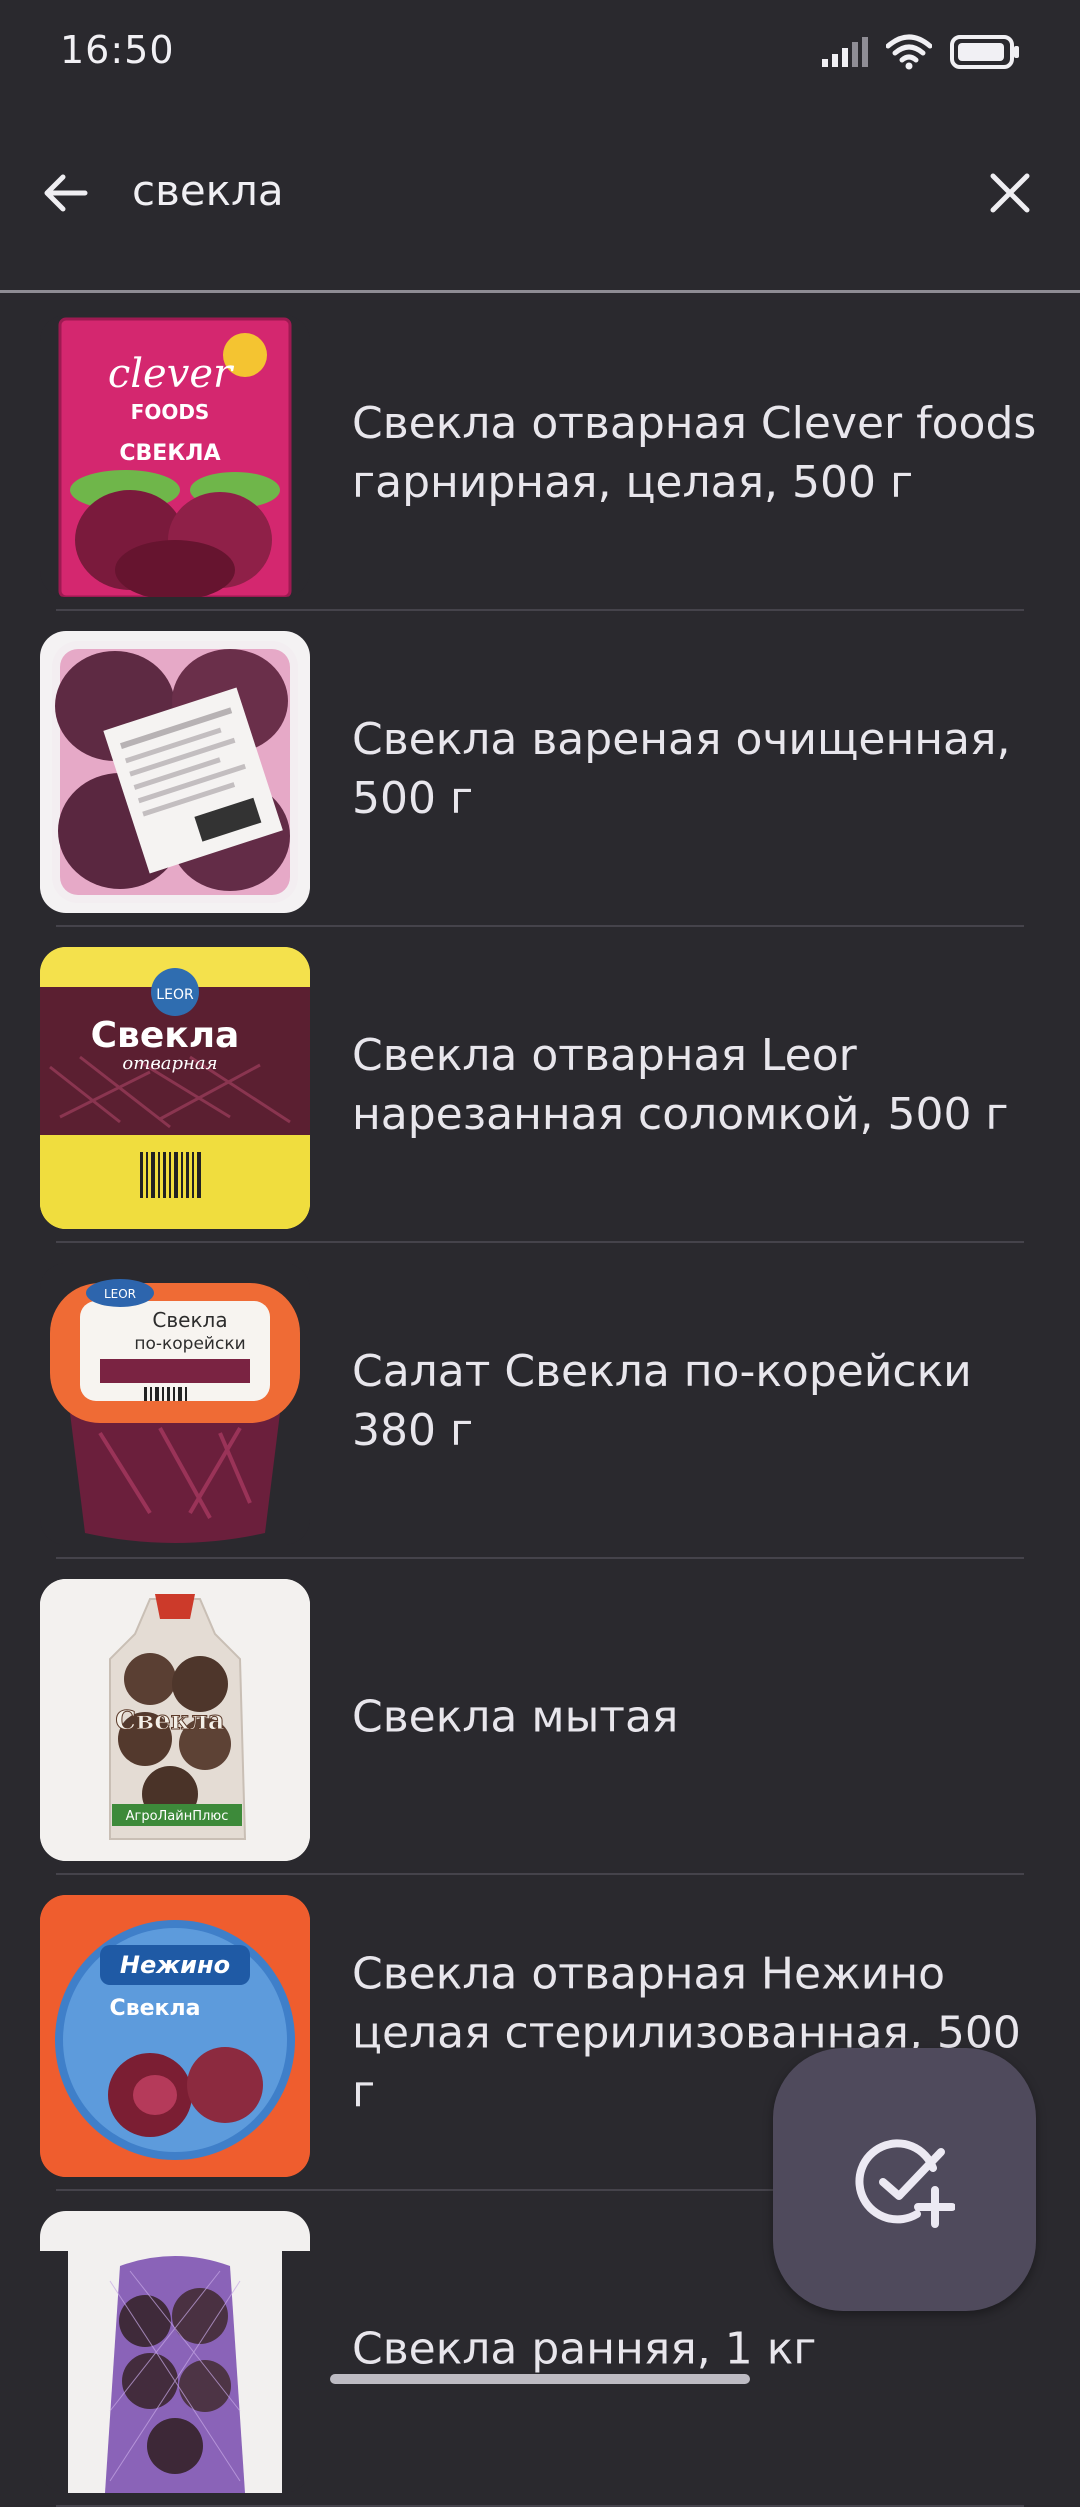 This screenshot has width=1080, height=2507. I want to click on list-item: Свекла вареная очищенная, 500 г, so click(540, 769).